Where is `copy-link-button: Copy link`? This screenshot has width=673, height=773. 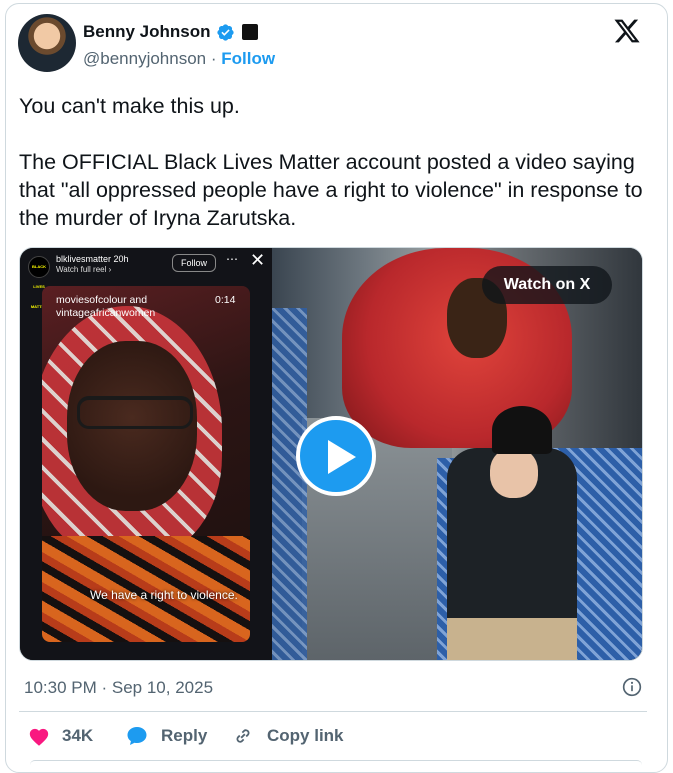 copy-link-button: Copy link is located at coordinates (305, 736).